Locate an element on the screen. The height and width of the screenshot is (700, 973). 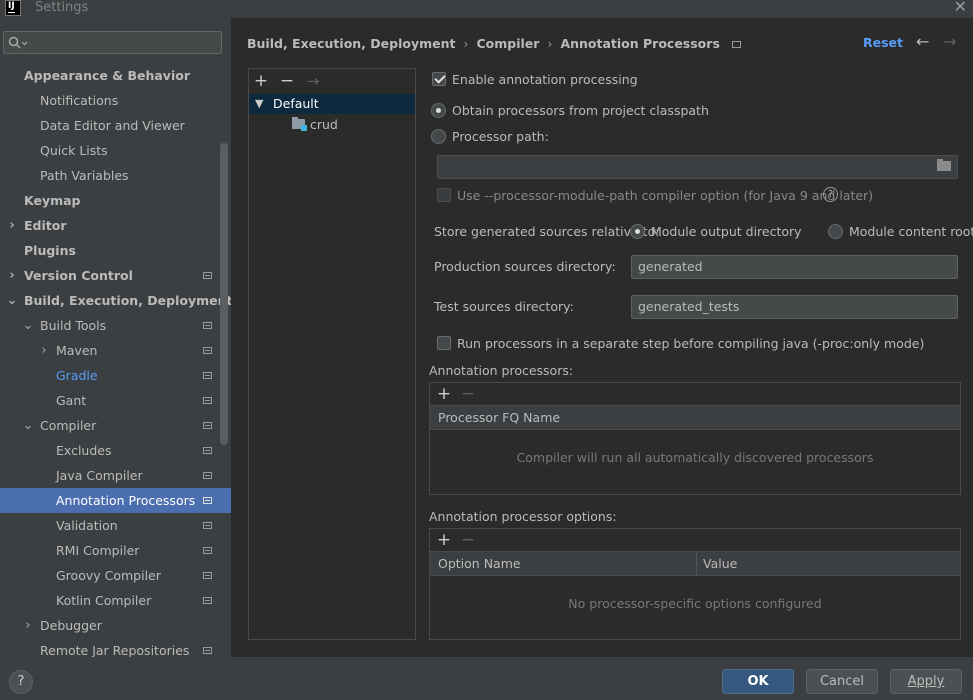
profiles-panel: + − → ▼ Default crud is located at coordinates (332, 354).